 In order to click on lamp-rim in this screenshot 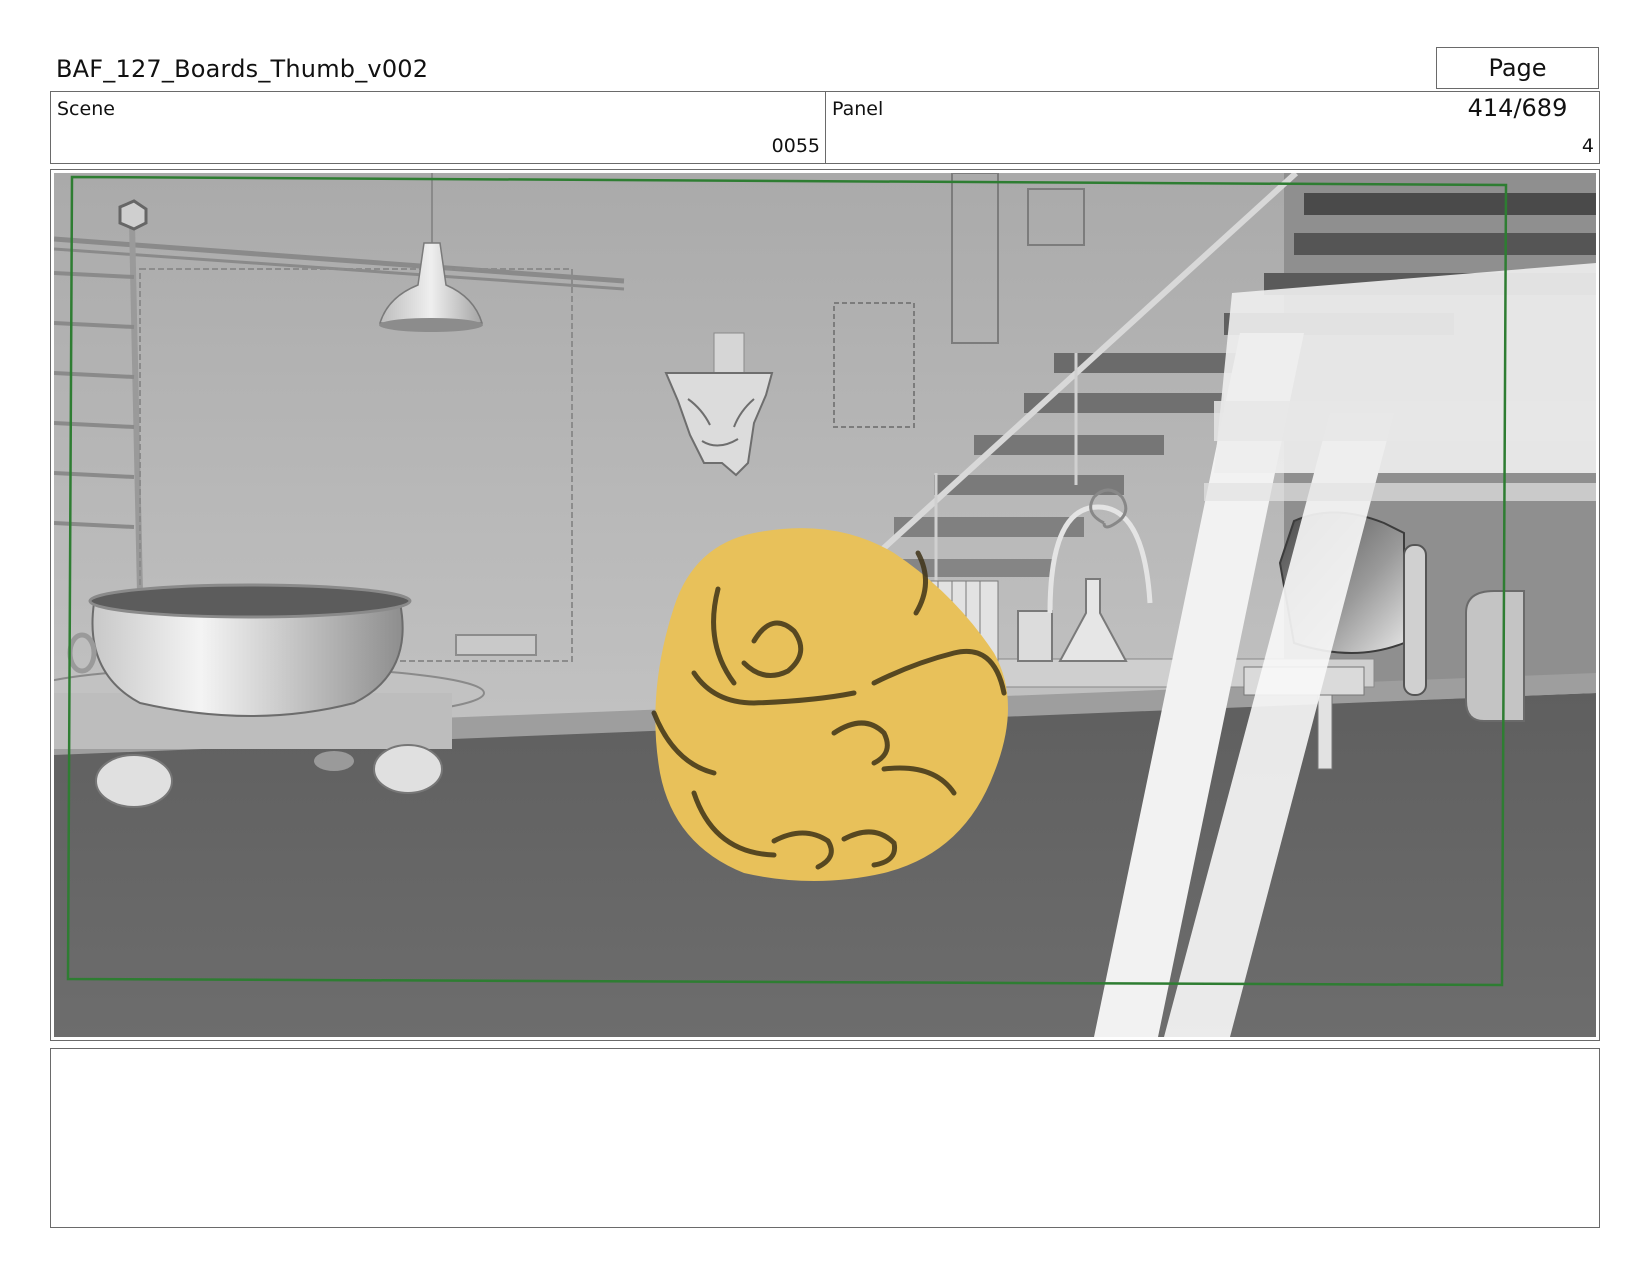, I will do `click(431, 325)`.